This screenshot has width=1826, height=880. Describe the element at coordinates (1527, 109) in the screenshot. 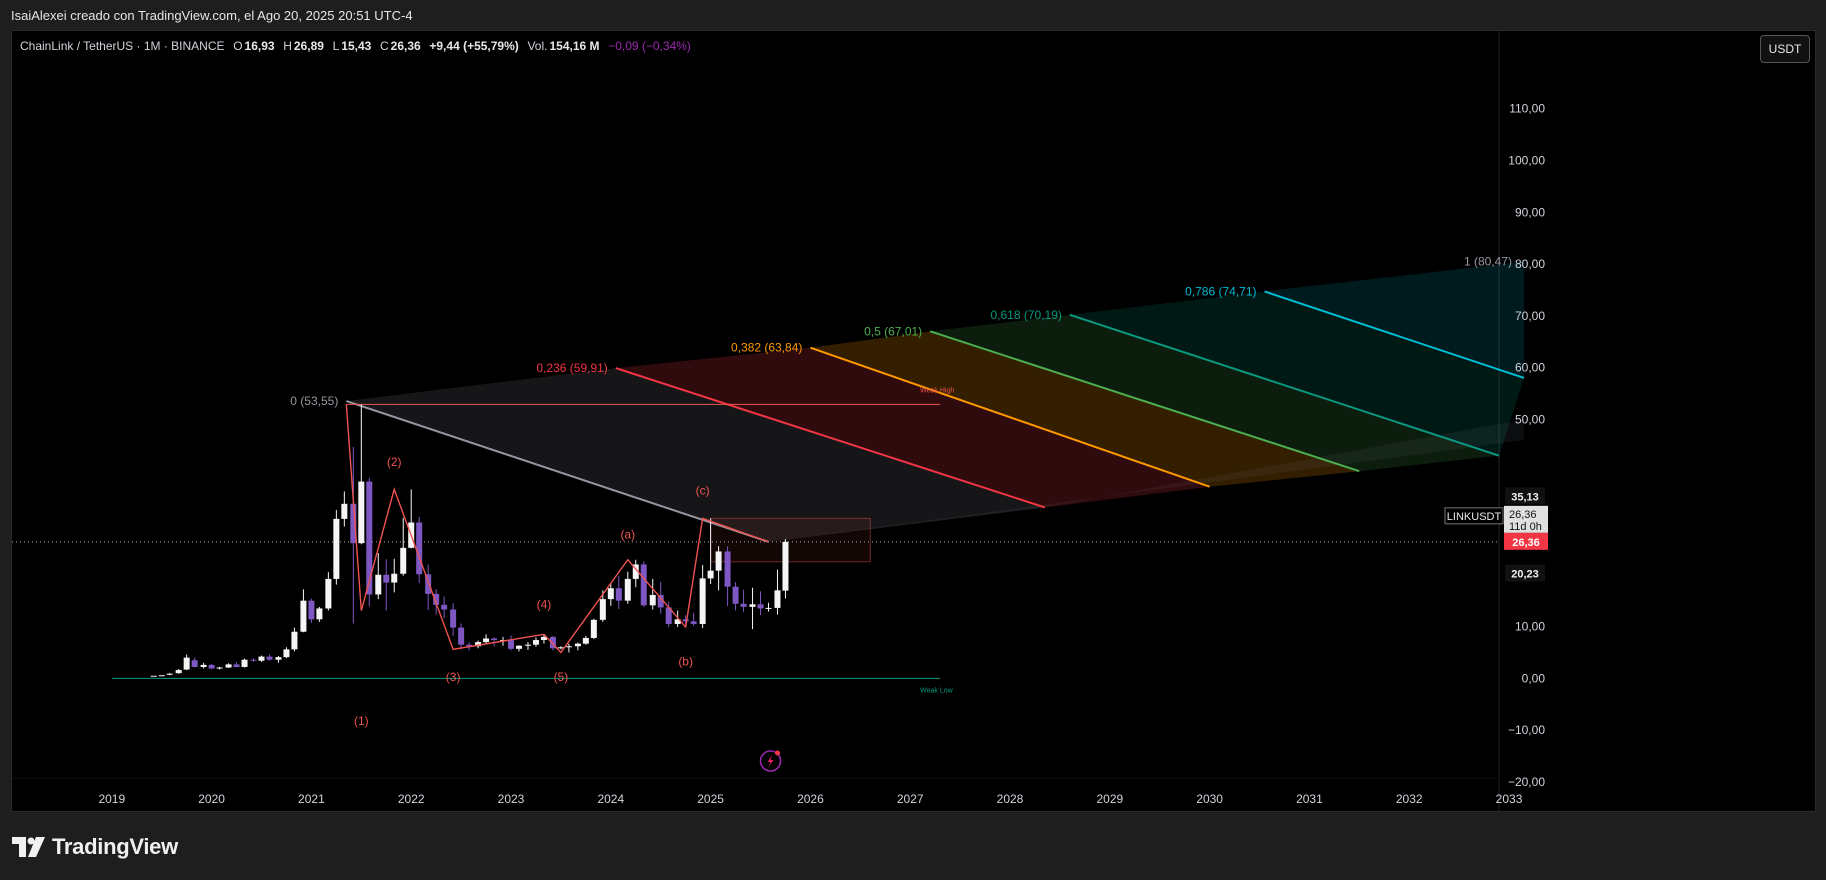

I see `price-tick-label: 110,00` at that location.